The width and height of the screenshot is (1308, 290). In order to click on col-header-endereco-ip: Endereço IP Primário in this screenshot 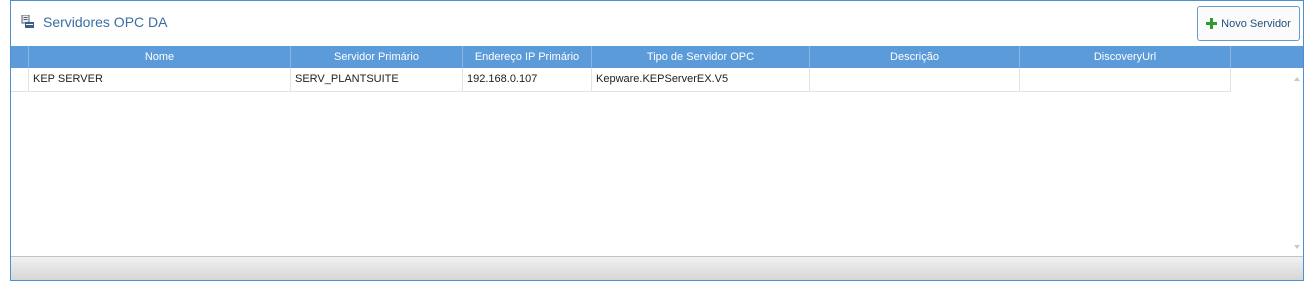, I will do `click(527, 57)`.